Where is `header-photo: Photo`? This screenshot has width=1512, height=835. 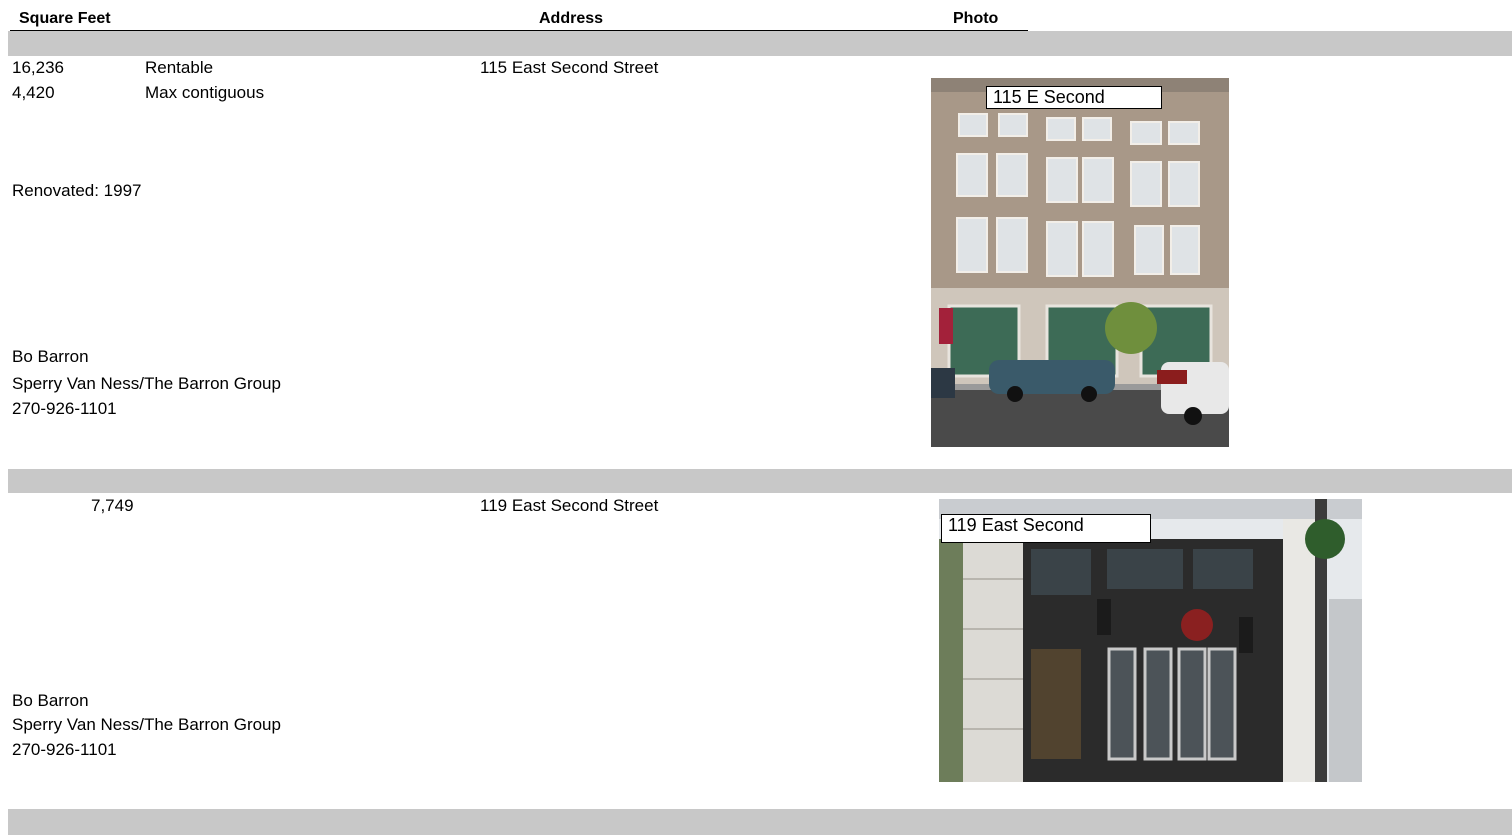 header-photo: Photo is located at coordinates (976, 18).